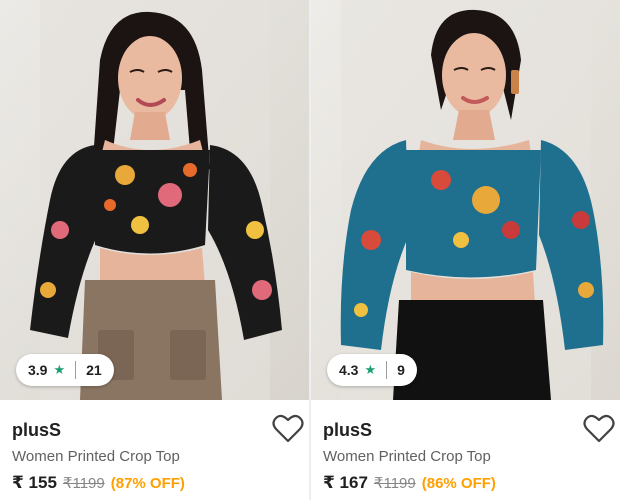  I want to click on rating-badge: 4.3 ★ 9, so click(372, 370).